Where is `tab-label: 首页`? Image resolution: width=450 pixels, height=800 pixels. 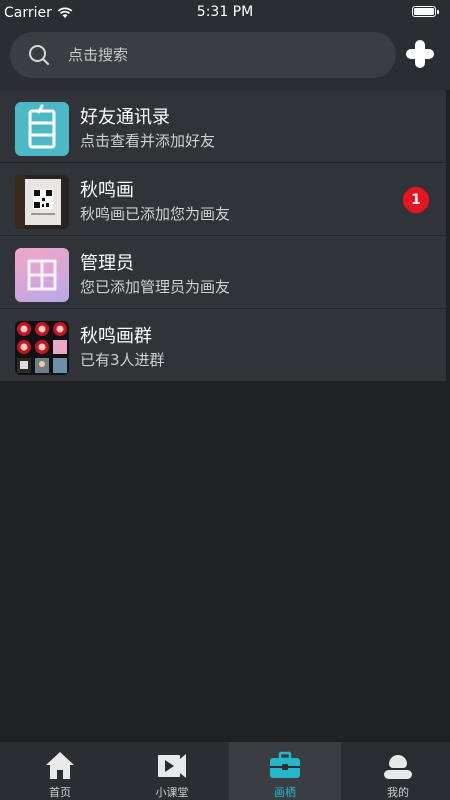 tab-label: 首页 is located at coordinates (60, 792).